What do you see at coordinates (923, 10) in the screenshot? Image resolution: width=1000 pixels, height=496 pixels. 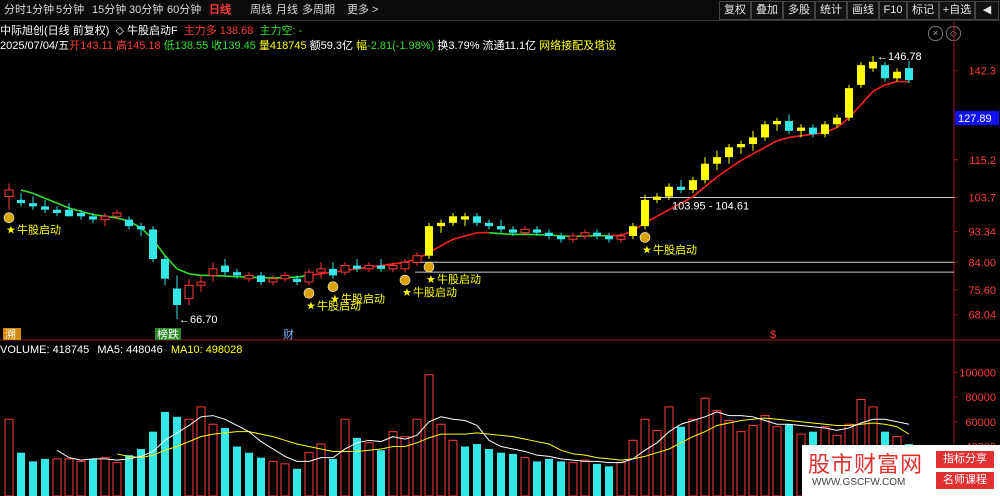 I see `tool-button-6: 标记` at bounding box center [923, 10].